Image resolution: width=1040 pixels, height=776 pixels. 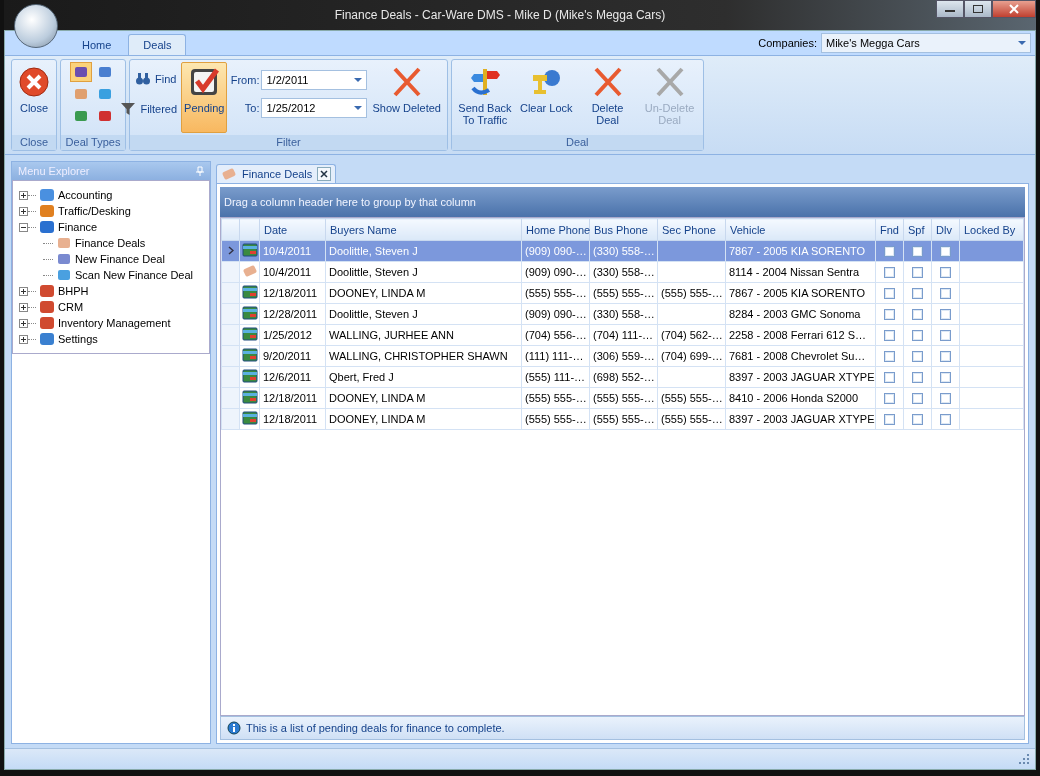 I want to click on from-date-field: 1/2/2011, so click(x=314, y=80).